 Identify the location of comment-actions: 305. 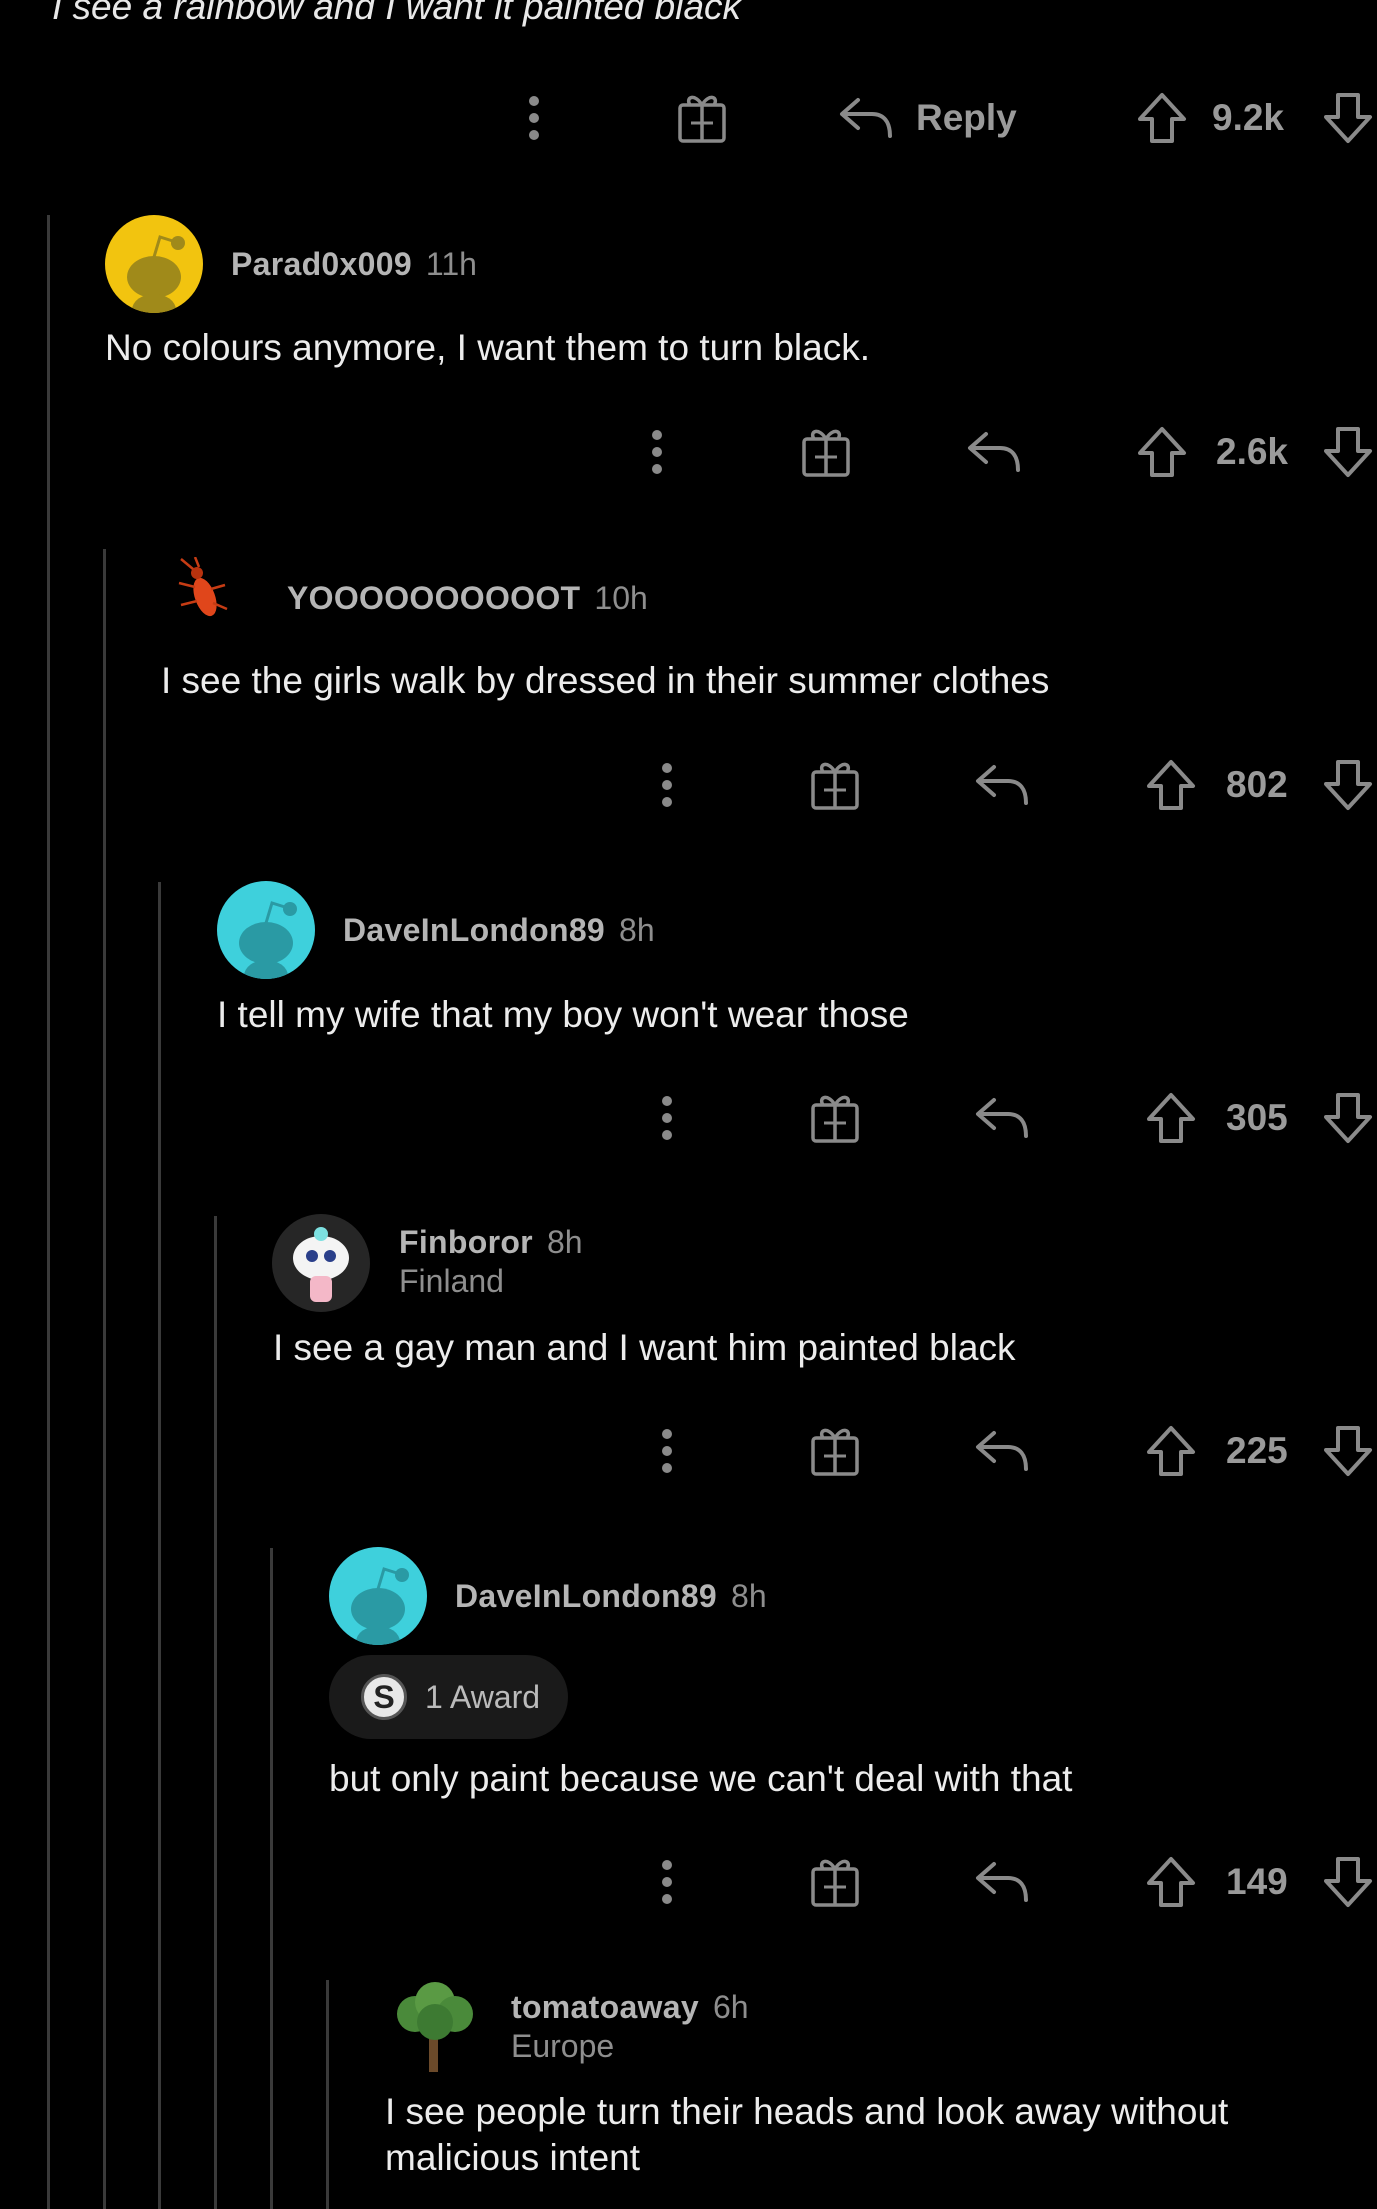
(688, 1118).